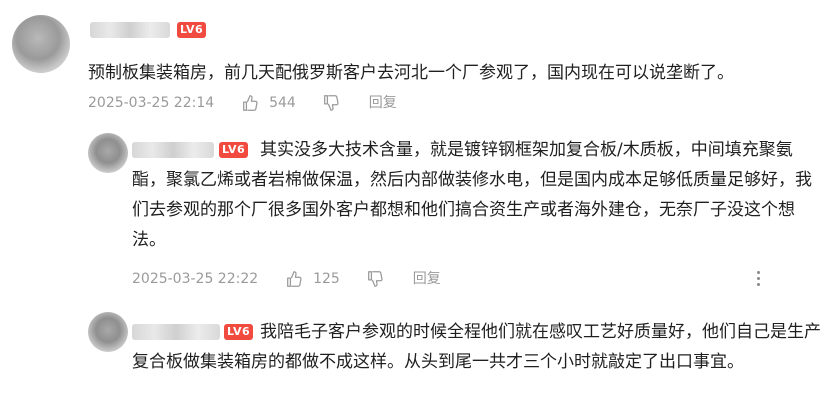 The height and width of the screenshot is (417, 831). Describe the element at coordinates (759, 280) in the screenshot. I see `more-icon` at that location.